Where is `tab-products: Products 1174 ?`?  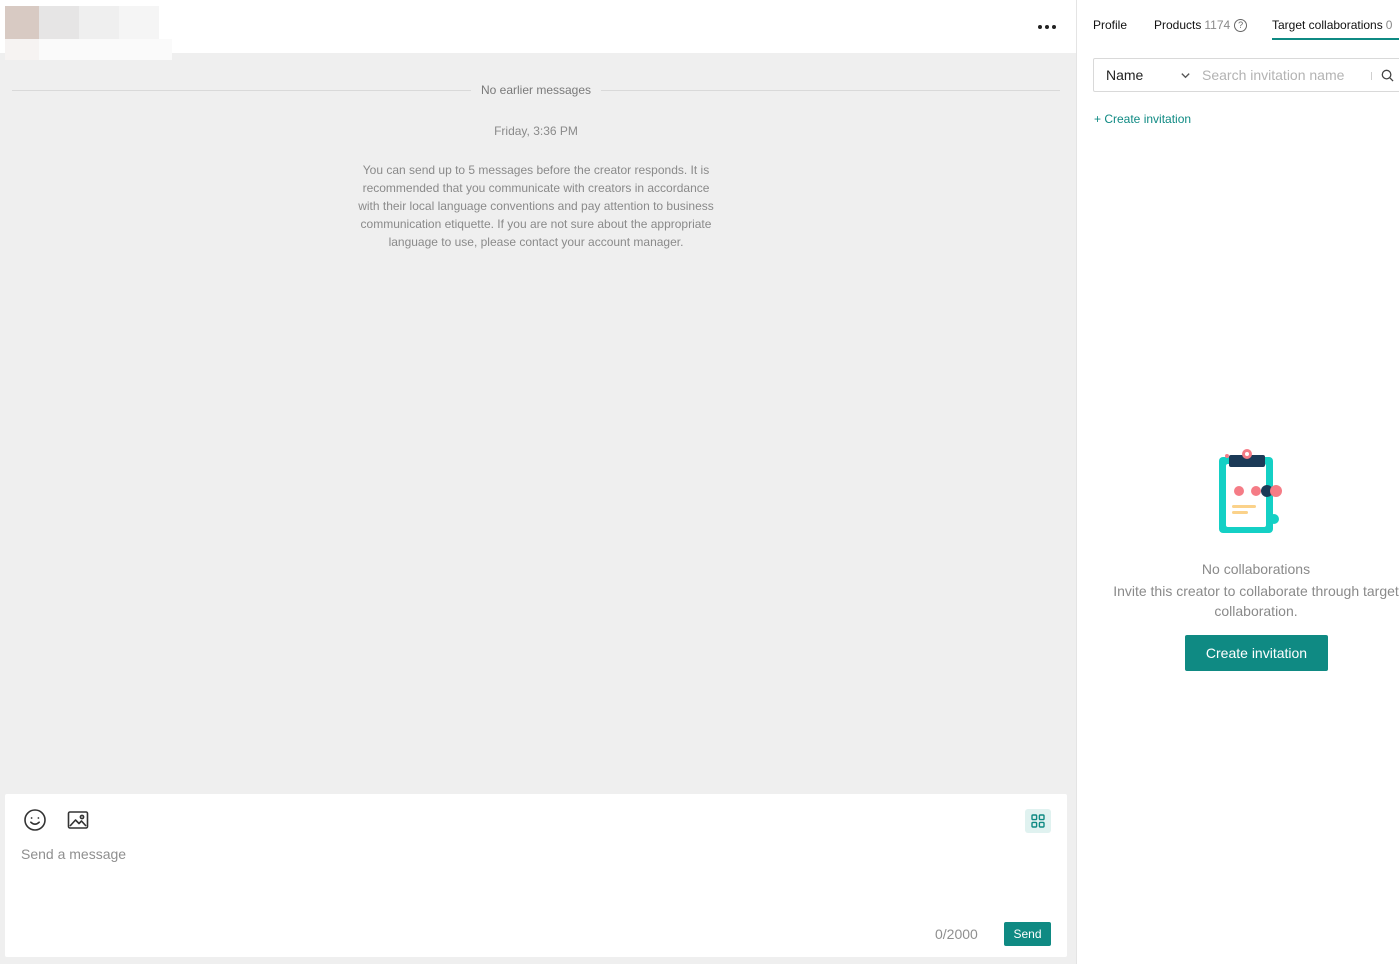 tab-products: Products 1174 ? is located at coordinates (1201, 25).